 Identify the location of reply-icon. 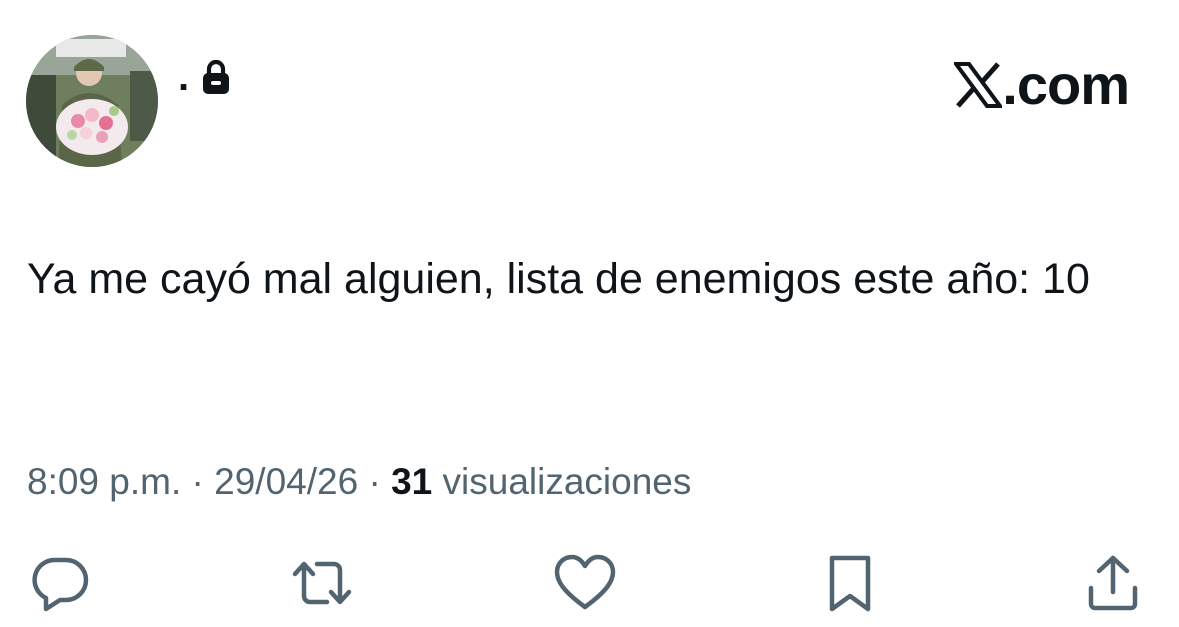
(60, 584).